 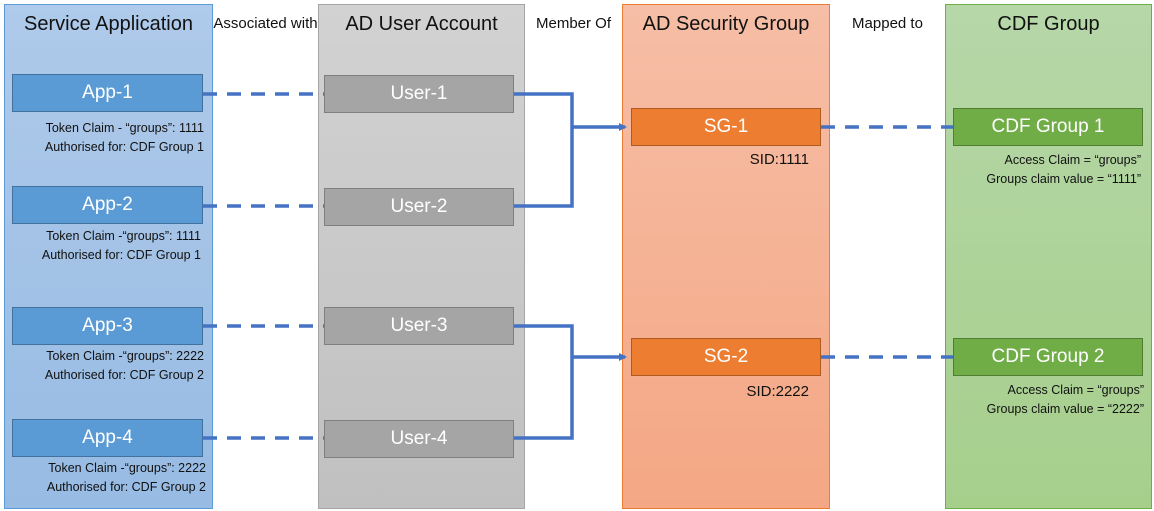 What do you see at coordinates (419, 326) in the screenshot?
I see `user-3-box: User-3` at bounding box center [419, 326].